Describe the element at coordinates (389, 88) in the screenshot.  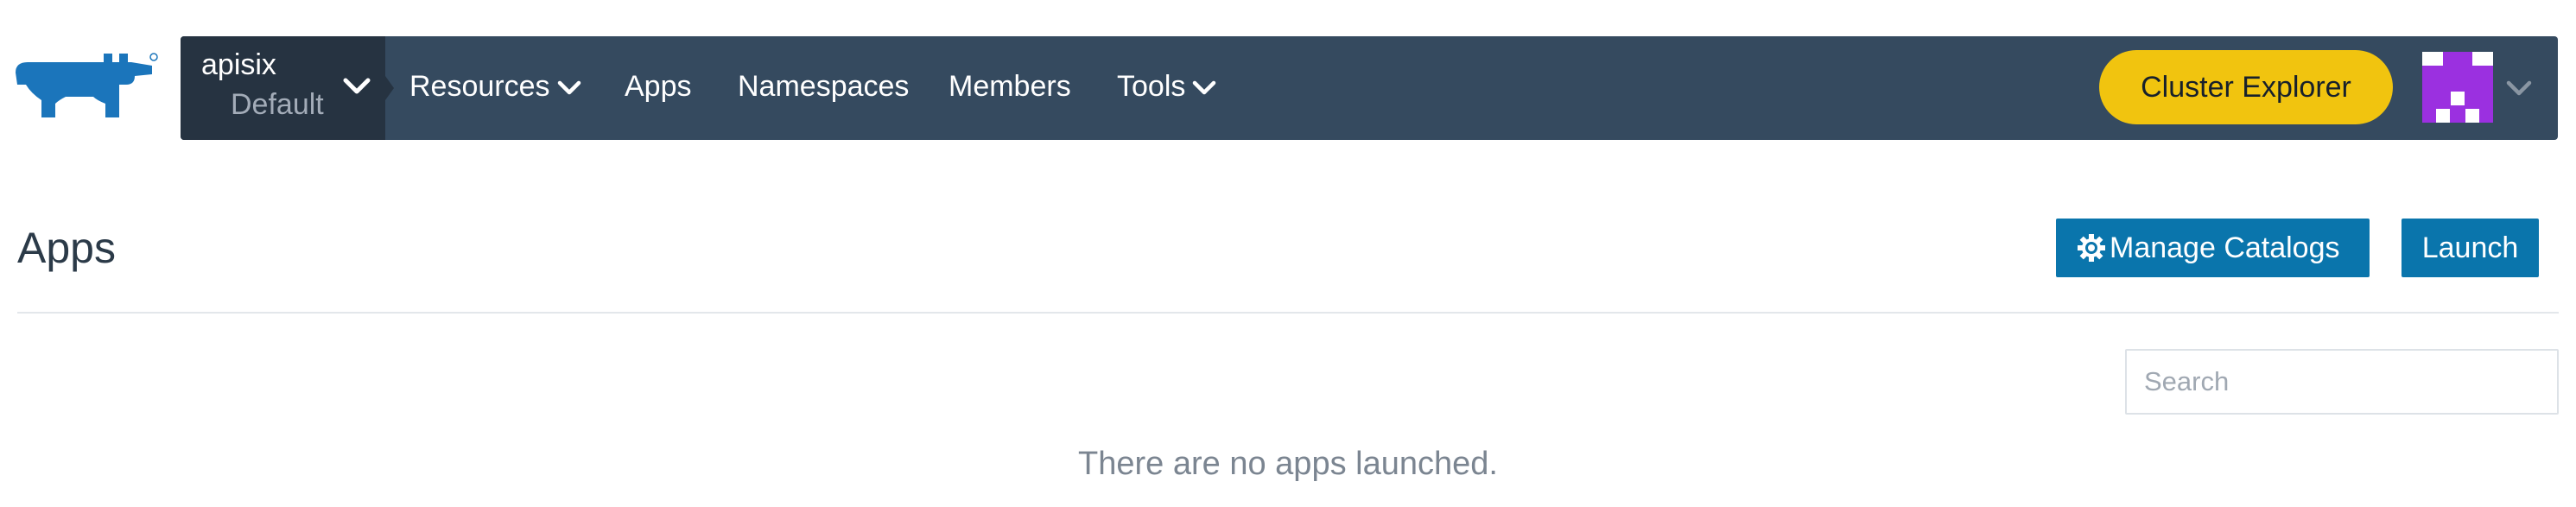
I see `context-switcher-notch` at that location.